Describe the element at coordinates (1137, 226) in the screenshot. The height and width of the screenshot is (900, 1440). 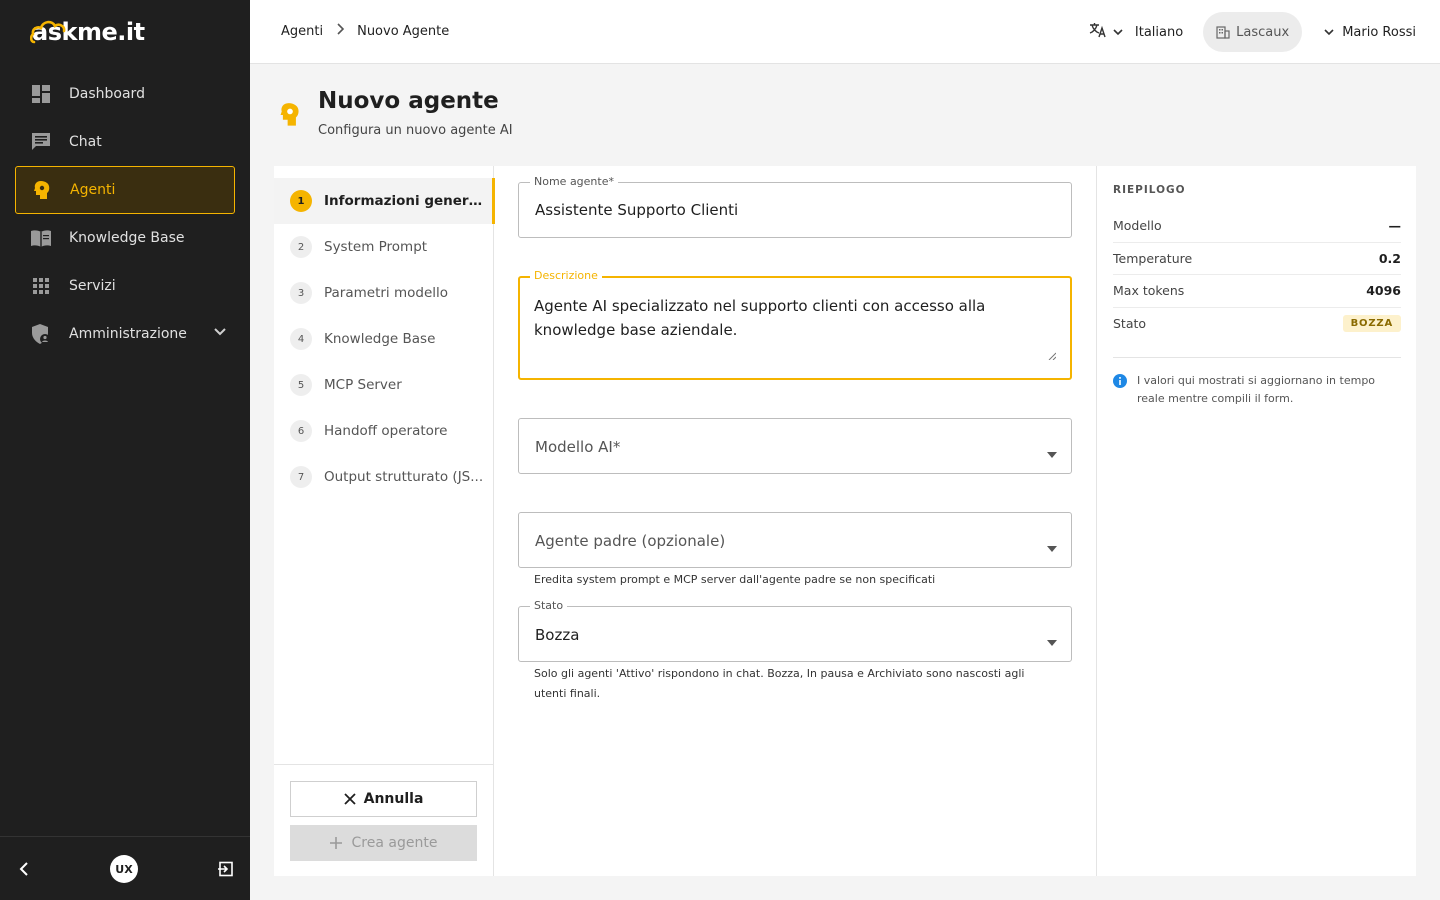
I see `summary-label: Modello` at that location.